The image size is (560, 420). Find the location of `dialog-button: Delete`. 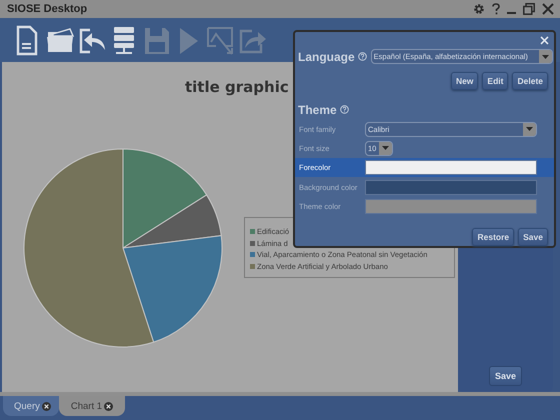

dialog-button: Delete is located at coordinates (530, 81).